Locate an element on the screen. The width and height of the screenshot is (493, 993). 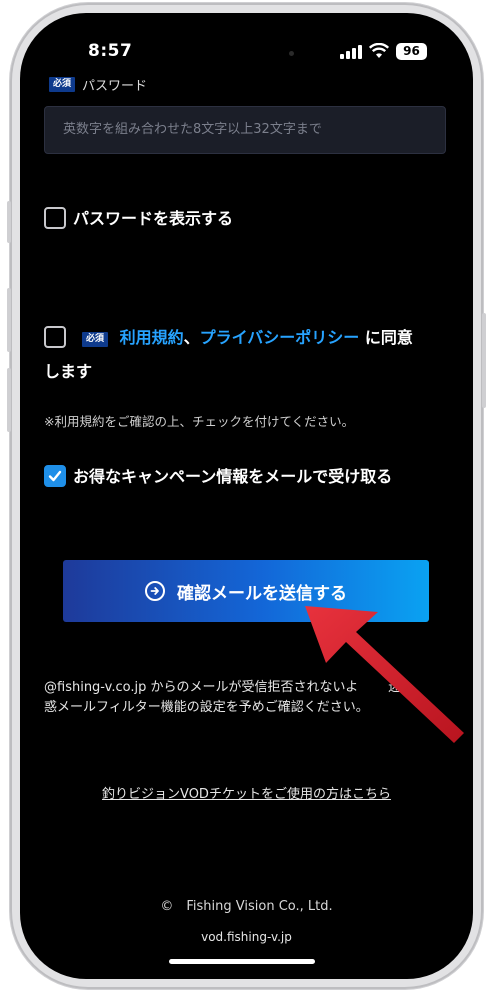
action-button is located at coordinates (9, 222).